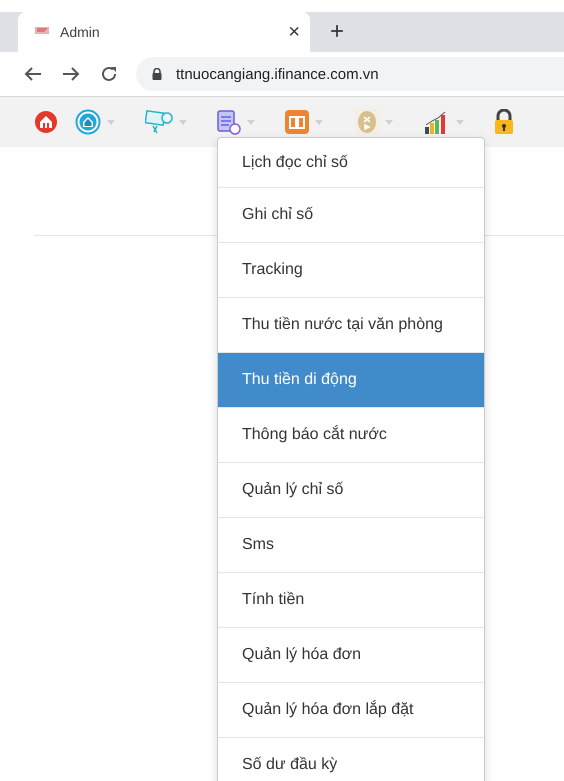 The width and height of the screenshot is (564, 781). I want to click on close-icon: ×, so click(294, 32).